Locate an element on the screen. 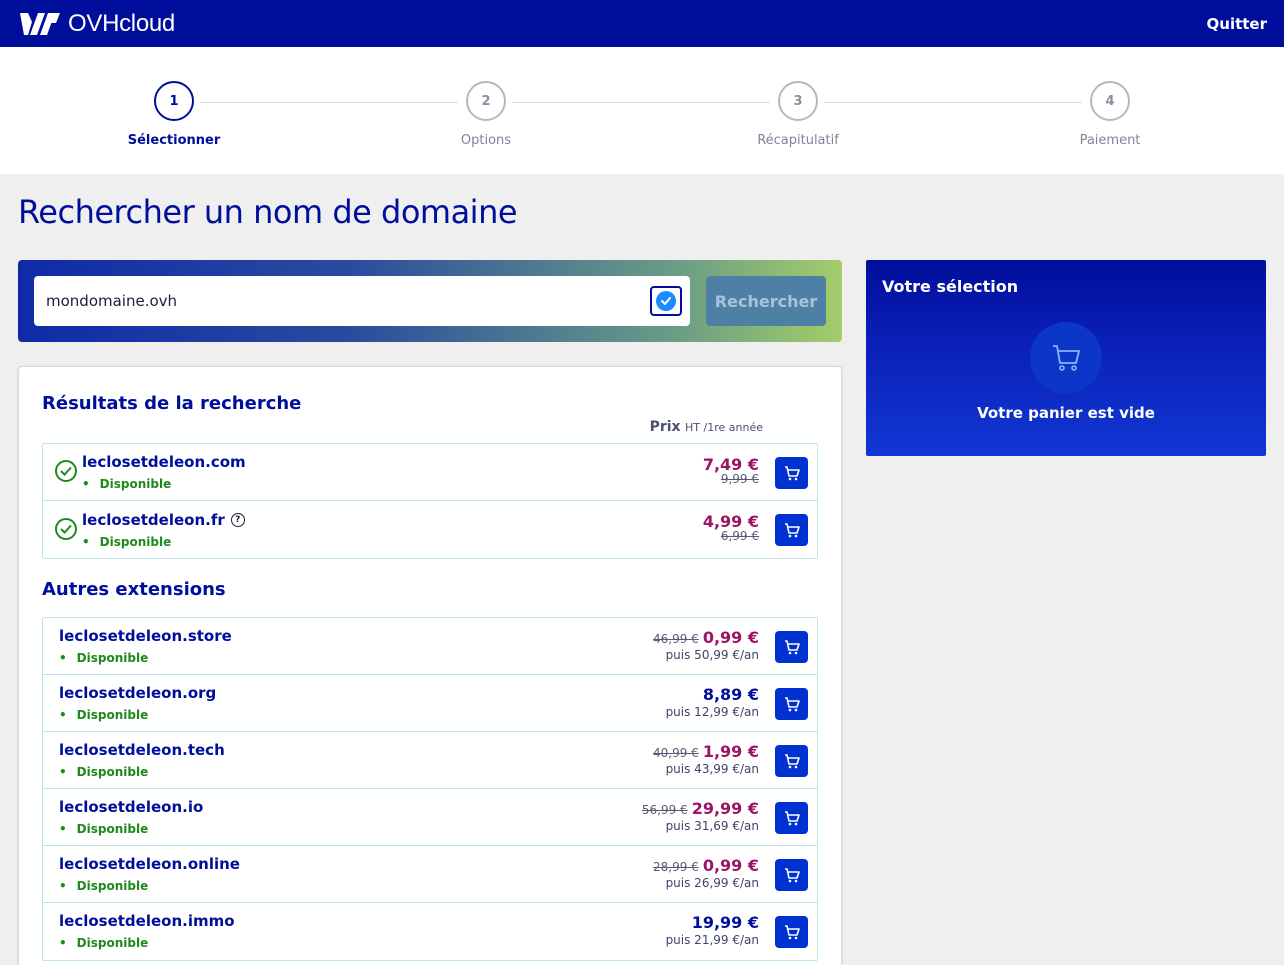  search-valid-checkbox is located at coordinates (666, 301).